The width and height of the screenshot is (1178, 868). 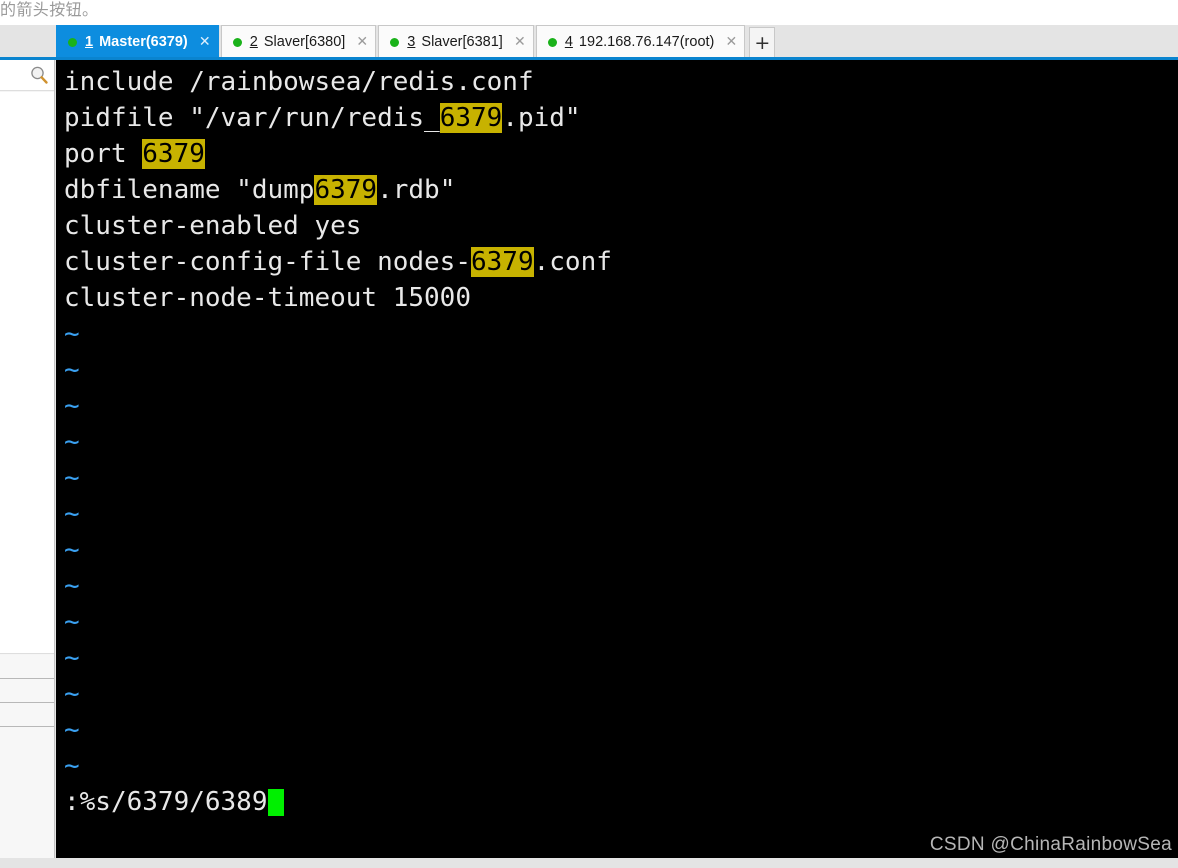 I want to click on term-seg: include /rainbowsea/redis.conf, so click(x=299, y=82).